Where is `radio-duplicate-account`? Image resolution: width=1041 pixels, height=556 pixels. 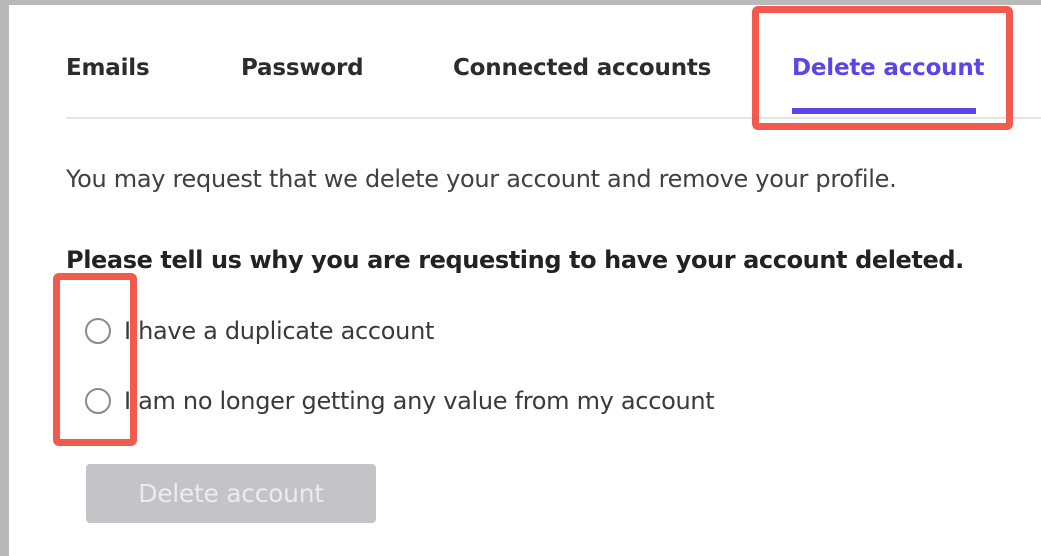
radio-duplicate-account is located at coordinates (98, 331).